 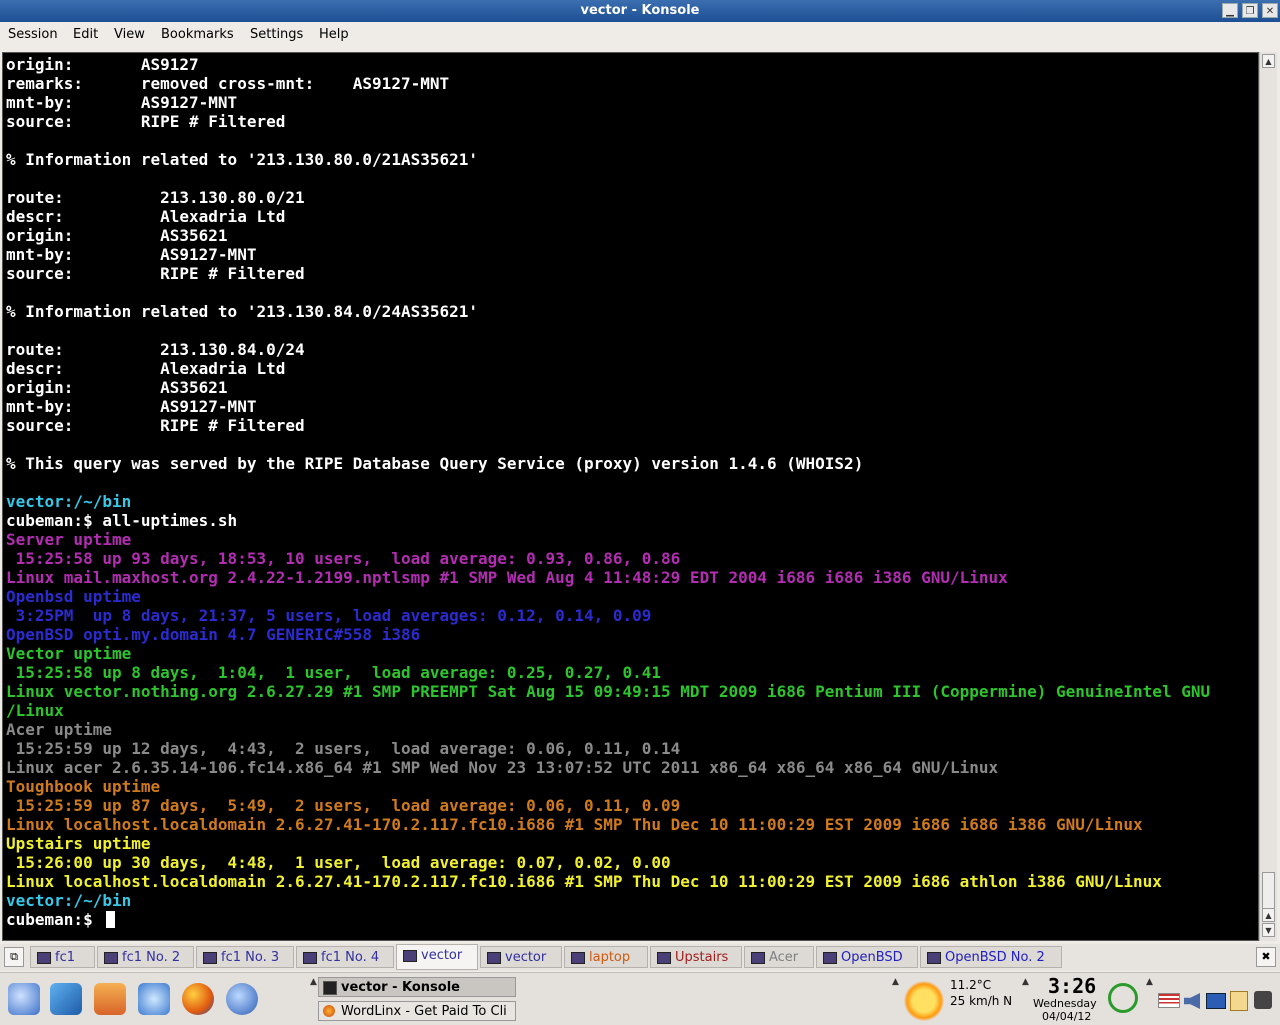 What do you see at coordinates (1270, 10) in the screenshot?
I see `close-button: ✕` at bounding box center [1270, 10].